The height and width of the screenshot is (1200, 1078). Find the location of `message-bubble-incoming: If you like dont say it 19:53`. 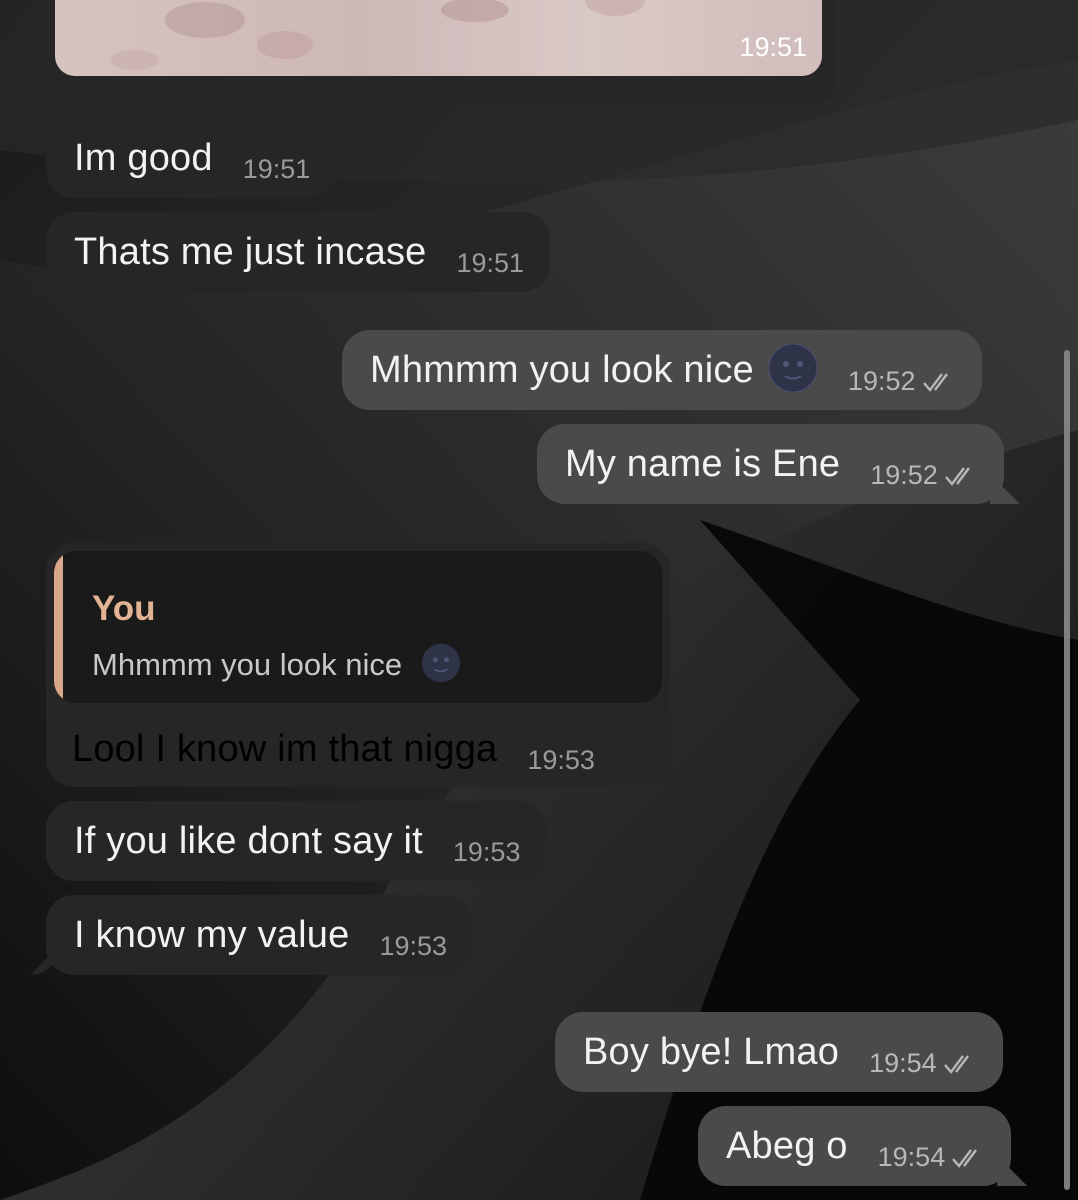

message-bubble-incoming: If you like dont say it 19:53 is located at coordinates (296, 841).